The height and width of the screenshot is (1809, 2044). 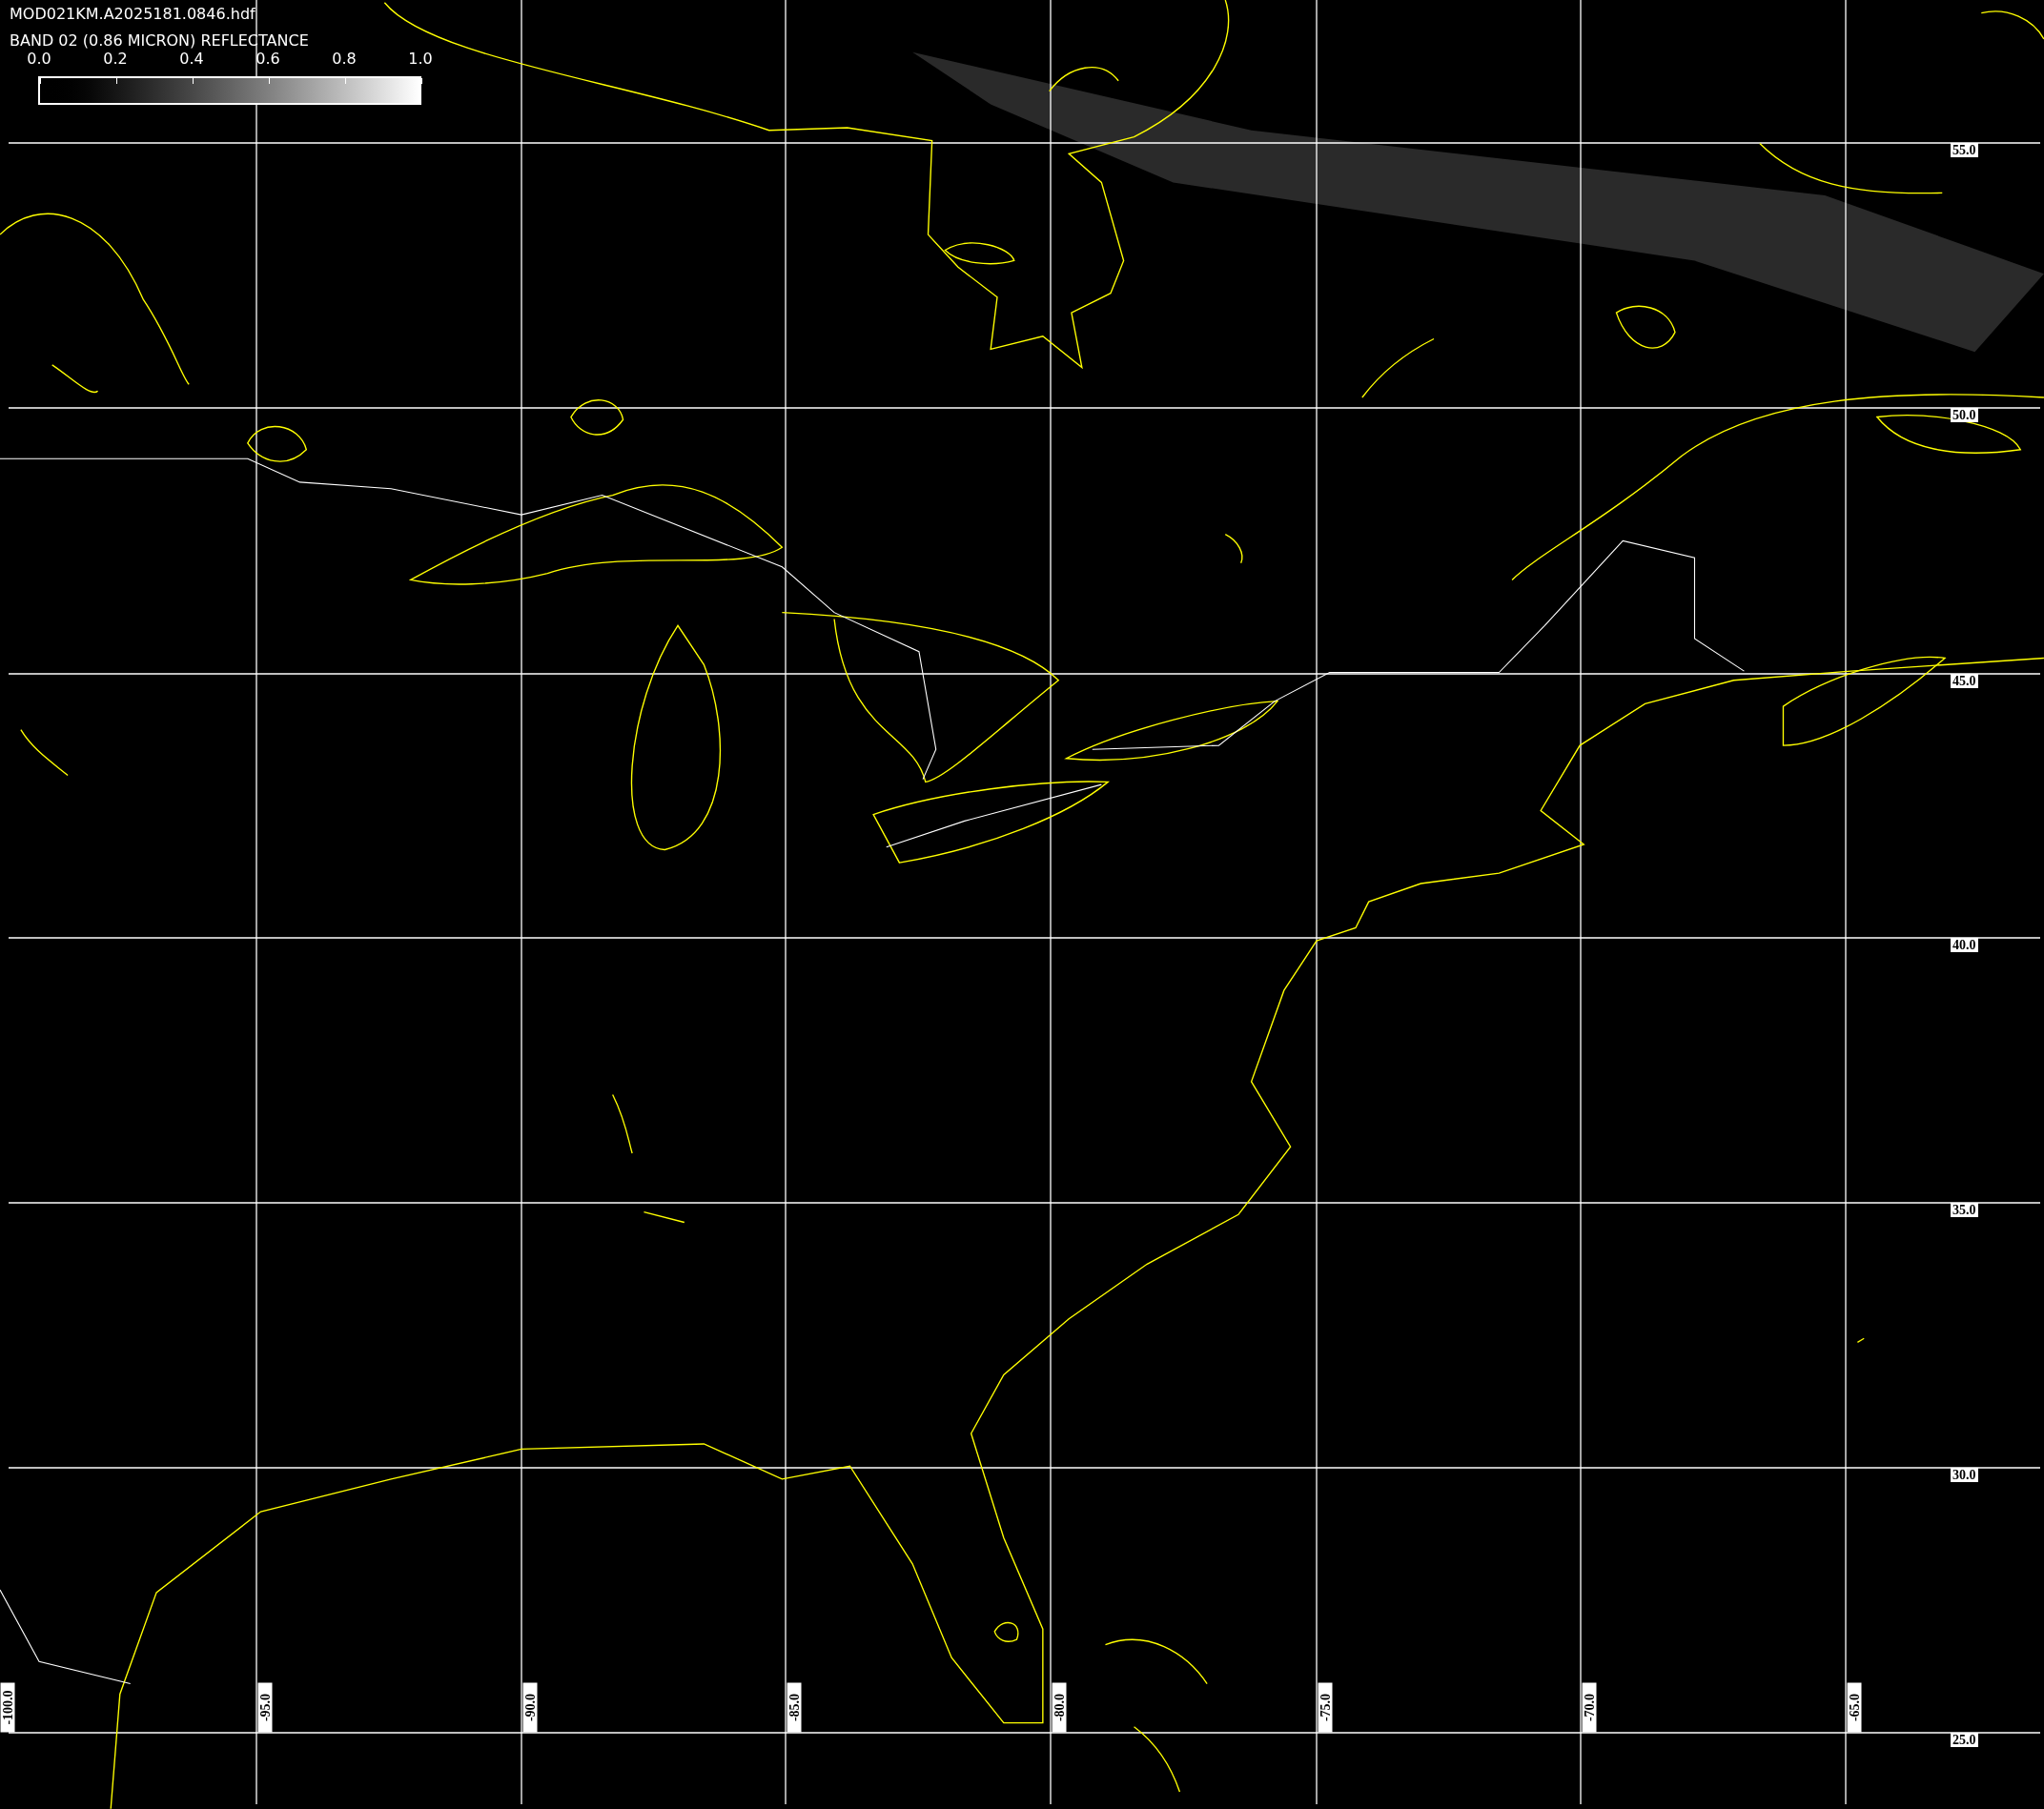 I want to click on longitude-label: -90.0, so click(x=530, y=1708).